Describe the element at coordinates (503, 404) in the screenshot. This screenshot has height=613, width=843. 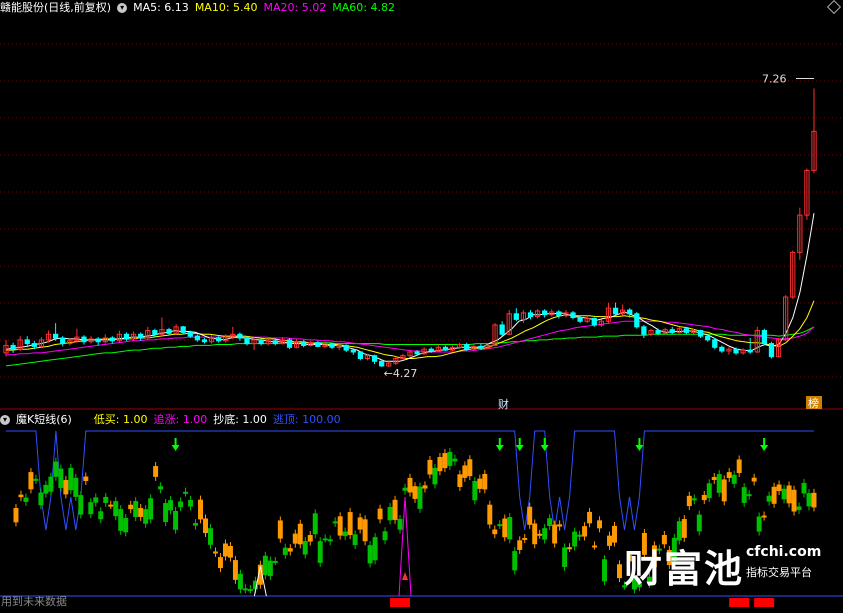
I see `cai-marker: 财` at that location.